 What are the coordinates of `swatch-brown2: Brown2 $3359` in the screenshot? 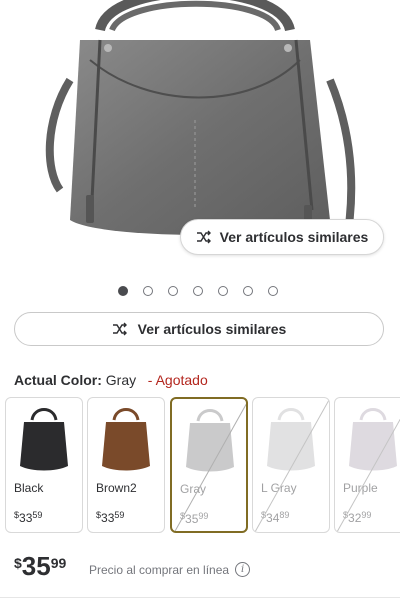 It's located at (126, 465).